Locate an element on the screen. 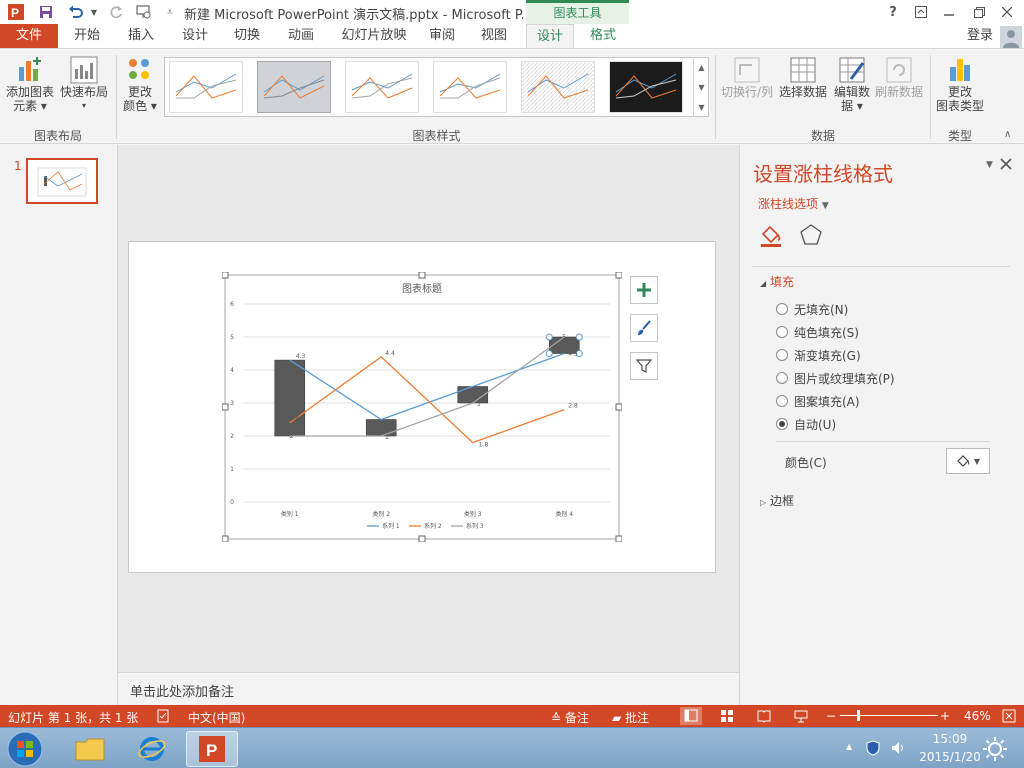 The image size is (1024, 768). spellcheck-icon is located at coordinates (163, 717).